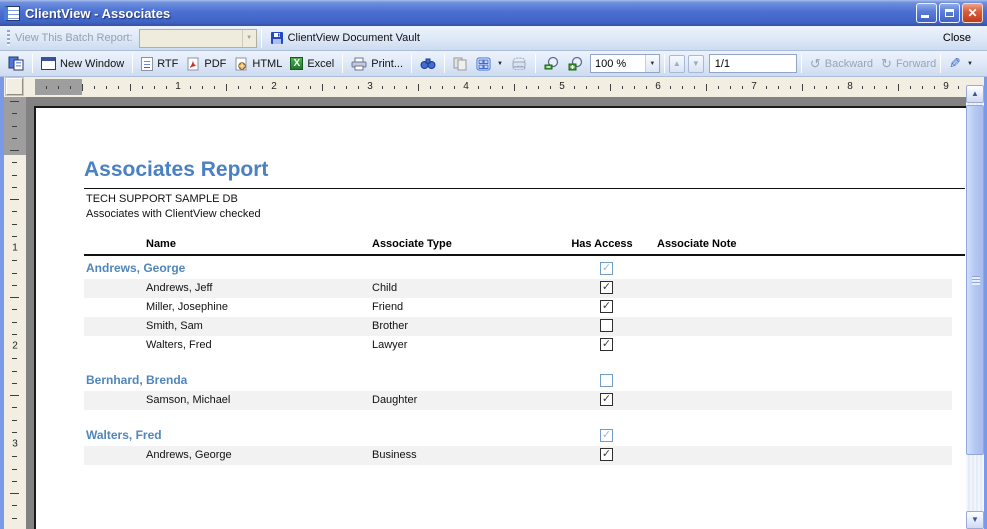 The height and width of the screenshot is (529, 987). I want to click on window-title: ClientView - Associates, so click(98, 13).